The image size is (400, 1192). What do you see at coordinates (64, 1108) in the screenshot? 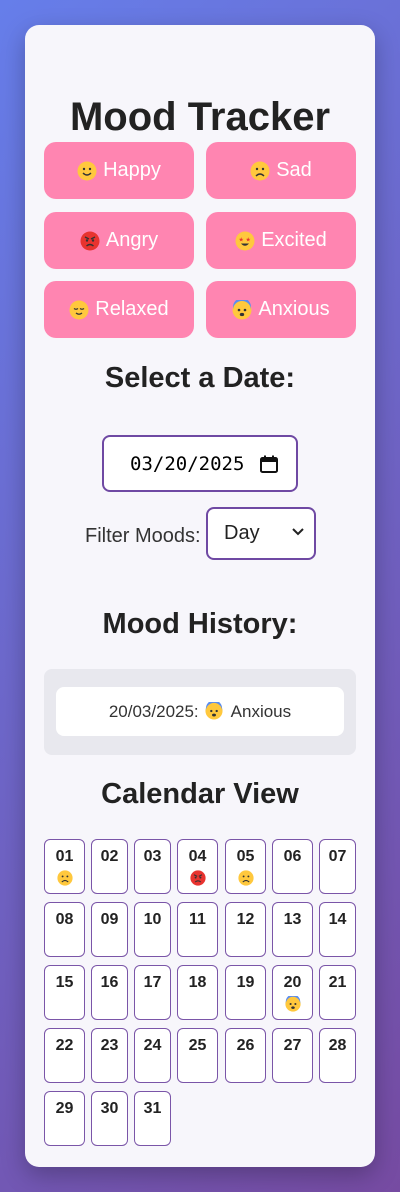
I see `calendar-day-number: 29` at bounding box center [64, 1108].